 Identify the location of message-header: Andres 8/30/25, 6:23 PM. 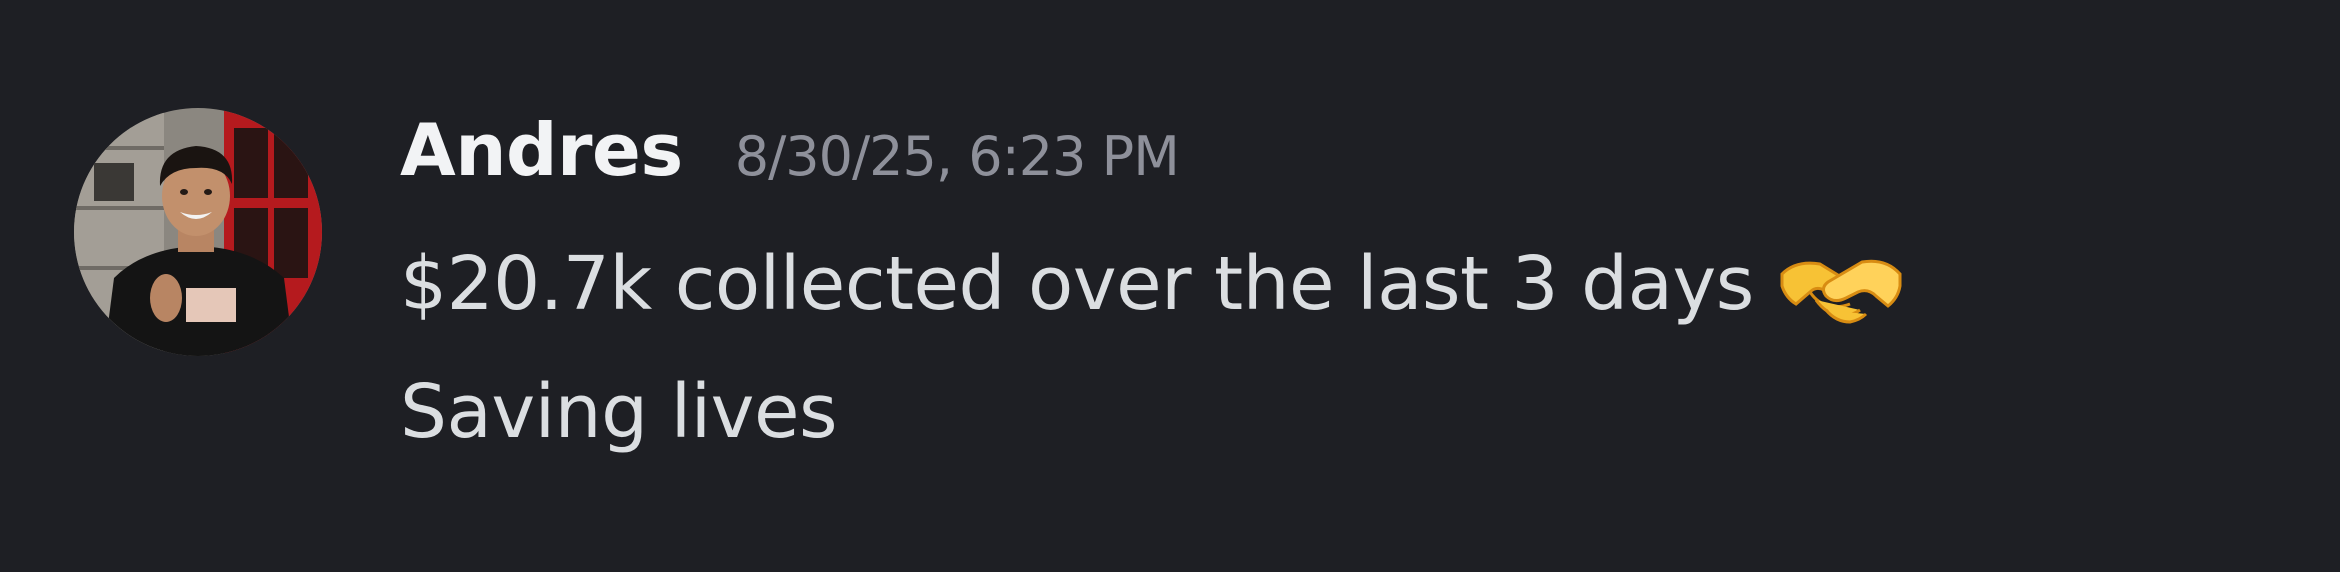
(1350, 159).